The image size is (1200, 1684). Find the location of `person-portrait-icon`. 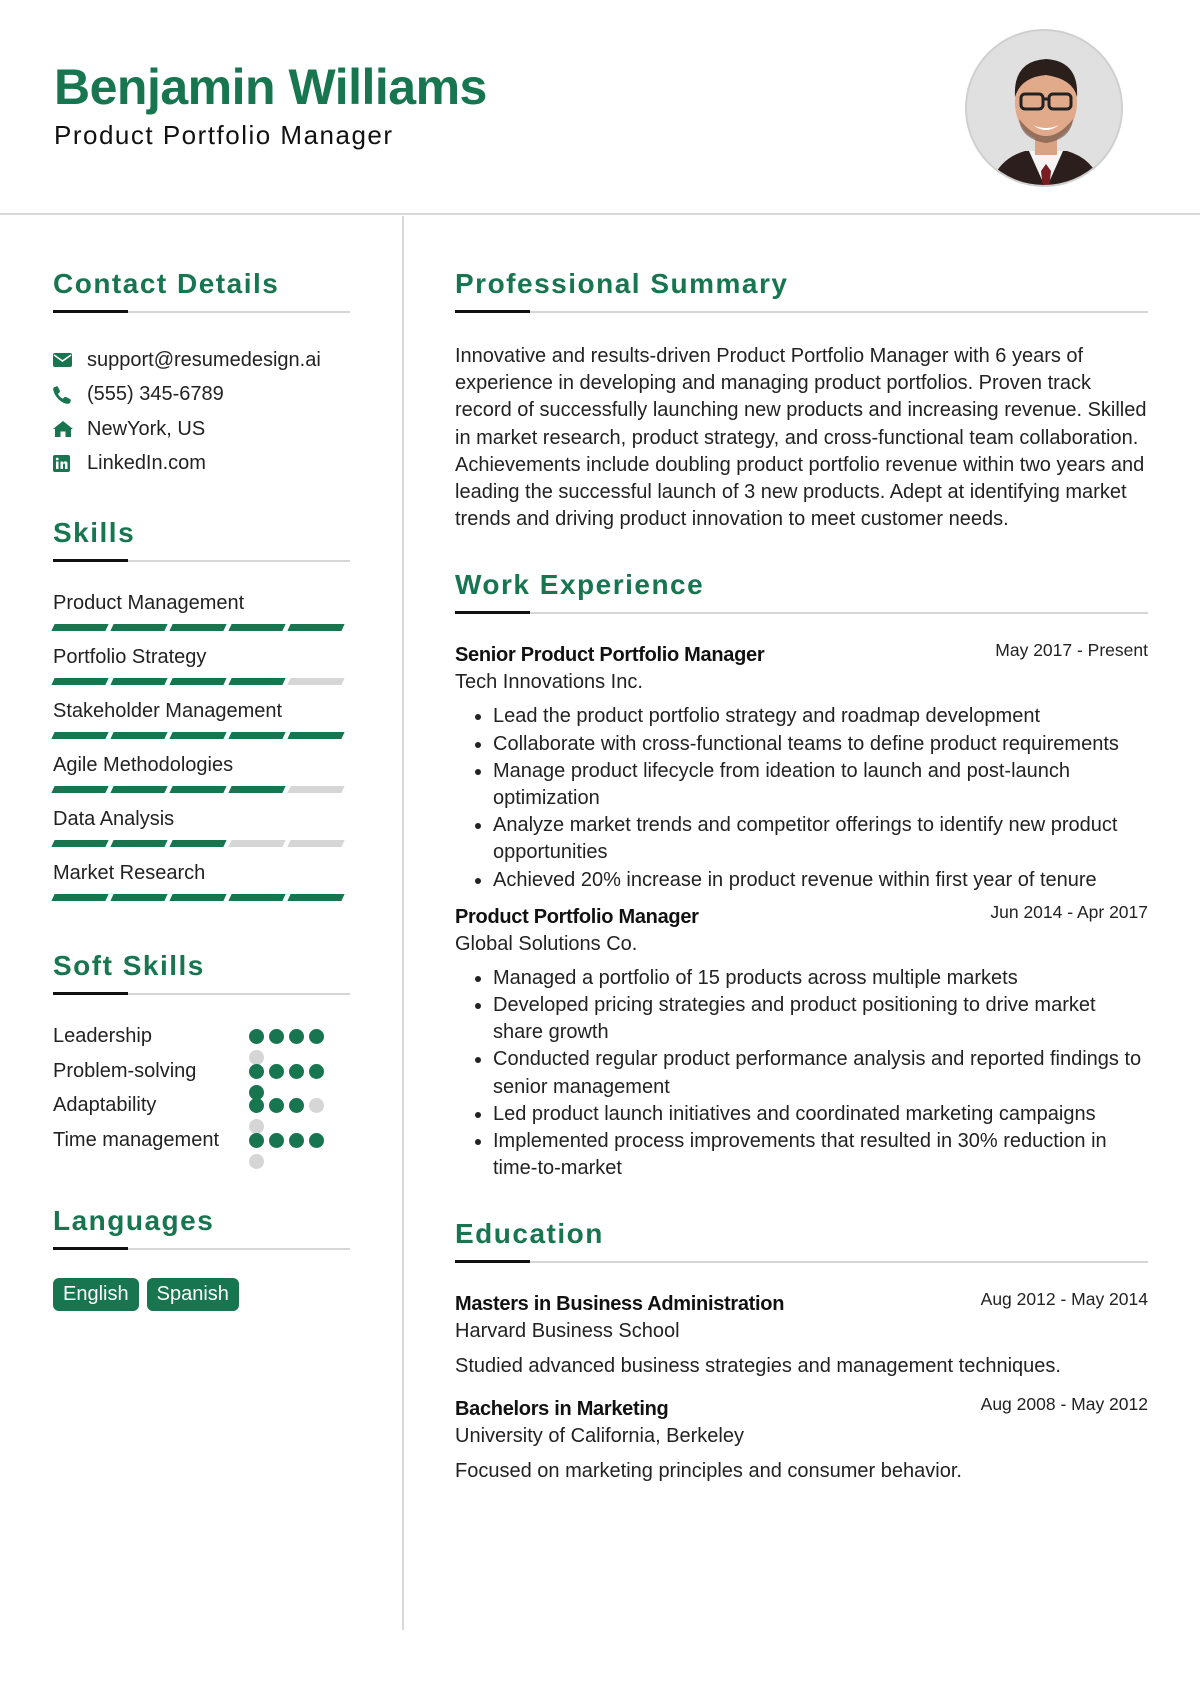

person-portrait-icon is located at coordinates (1044, 108).